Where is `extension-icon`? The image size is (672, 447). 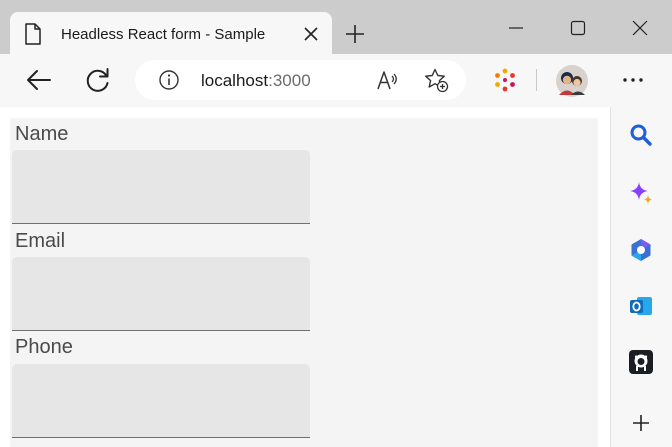 extension-icon is located at coordinates (505, 80).